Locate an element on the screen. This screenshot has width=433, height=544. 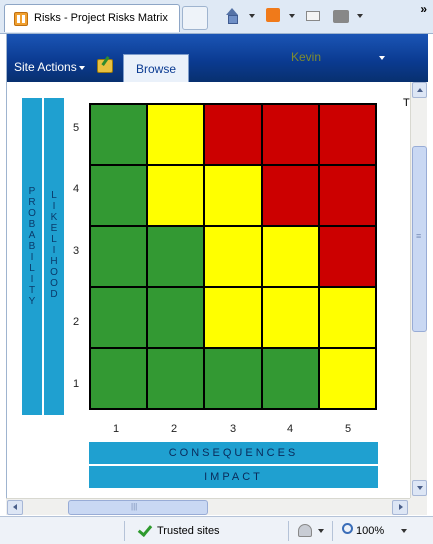
x-axis-tick-4: 4 is located at coordinates (290, 429).